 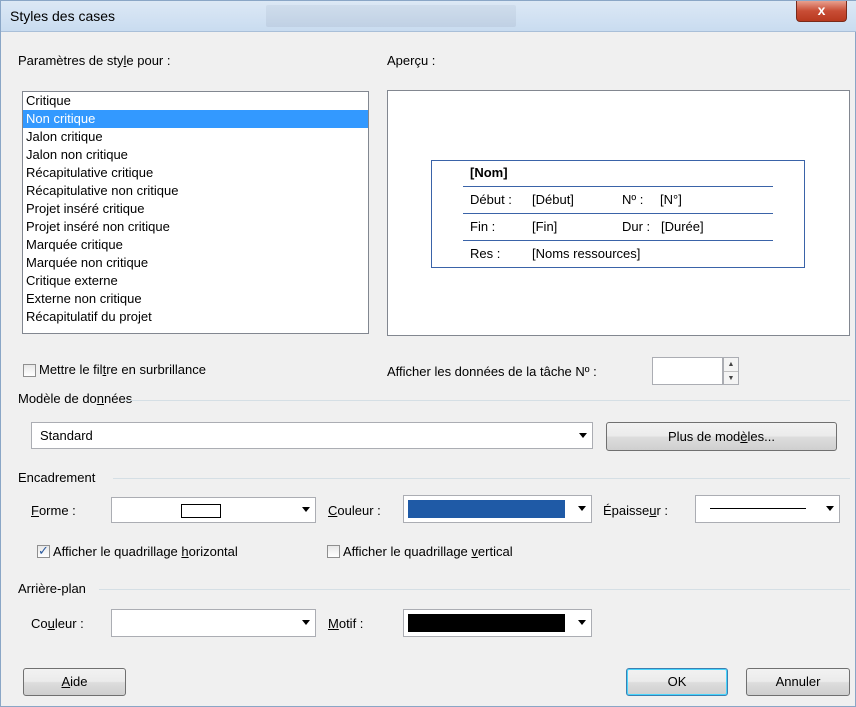 I want to click on list-item: Marquée critique, so click(x=195, y=245).